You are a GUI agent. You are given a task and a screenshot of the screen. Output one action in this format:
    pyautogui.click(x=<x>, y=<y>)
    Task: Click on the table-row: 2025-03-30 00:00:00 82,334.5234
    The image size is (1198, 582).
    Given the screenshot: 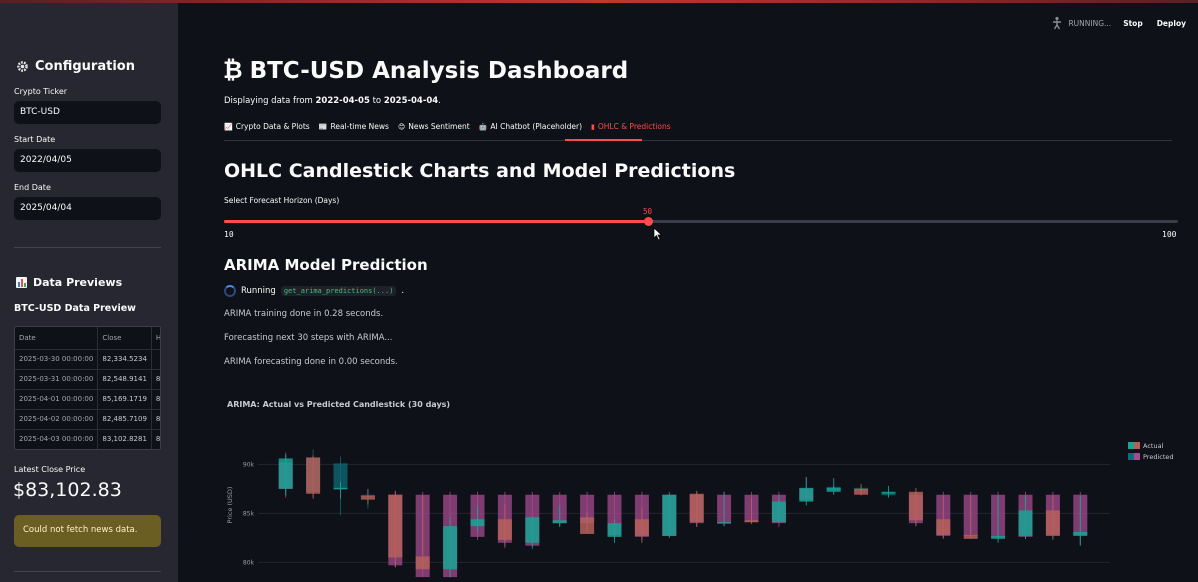 What is the action you would take?
    pyautogui.click(x=87, y=359)
    